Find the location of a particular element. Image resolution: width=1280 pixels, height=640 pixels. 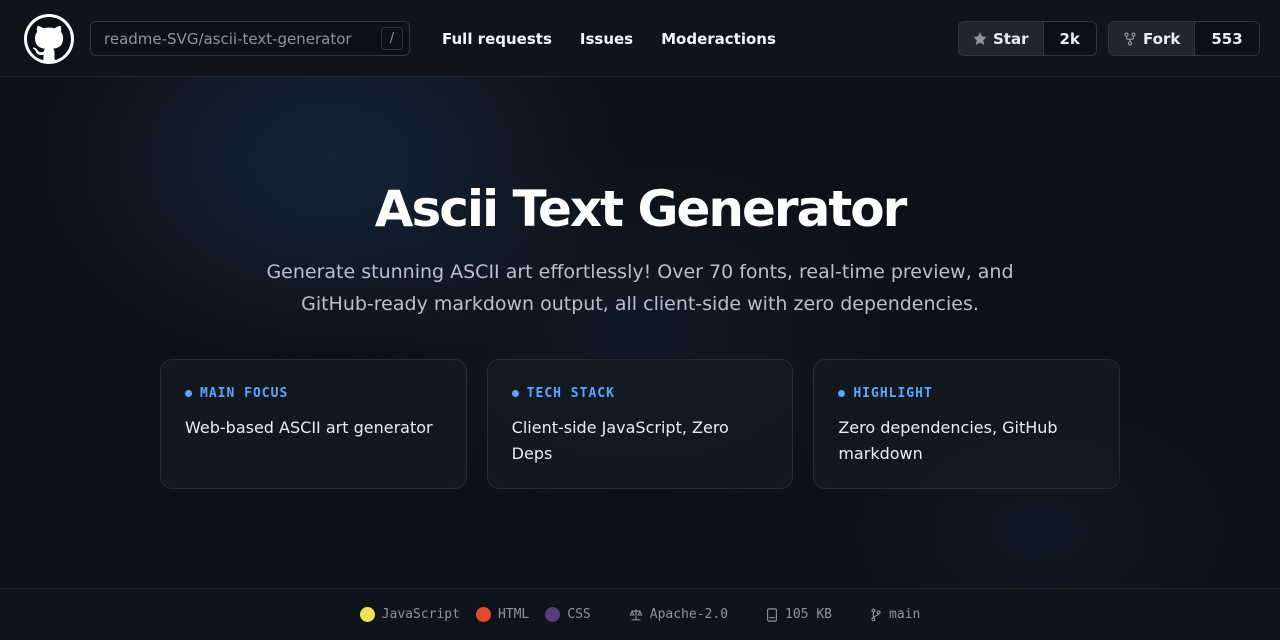

size-info: 105 KB is located at coordinates (799, 614).